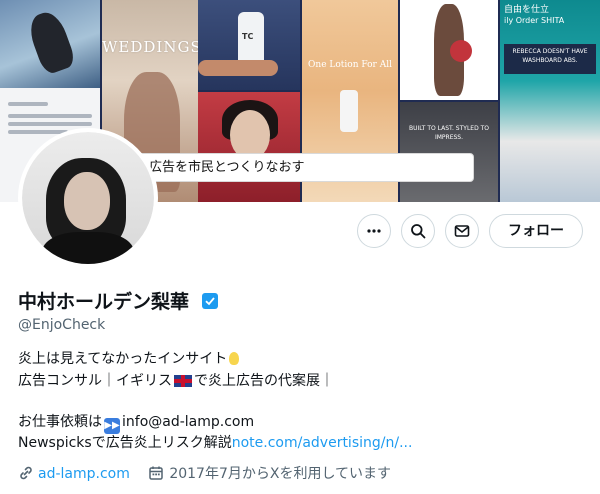 The image size is (600, 494). I want to click on banner-tile-portrait, so click(249, 147).